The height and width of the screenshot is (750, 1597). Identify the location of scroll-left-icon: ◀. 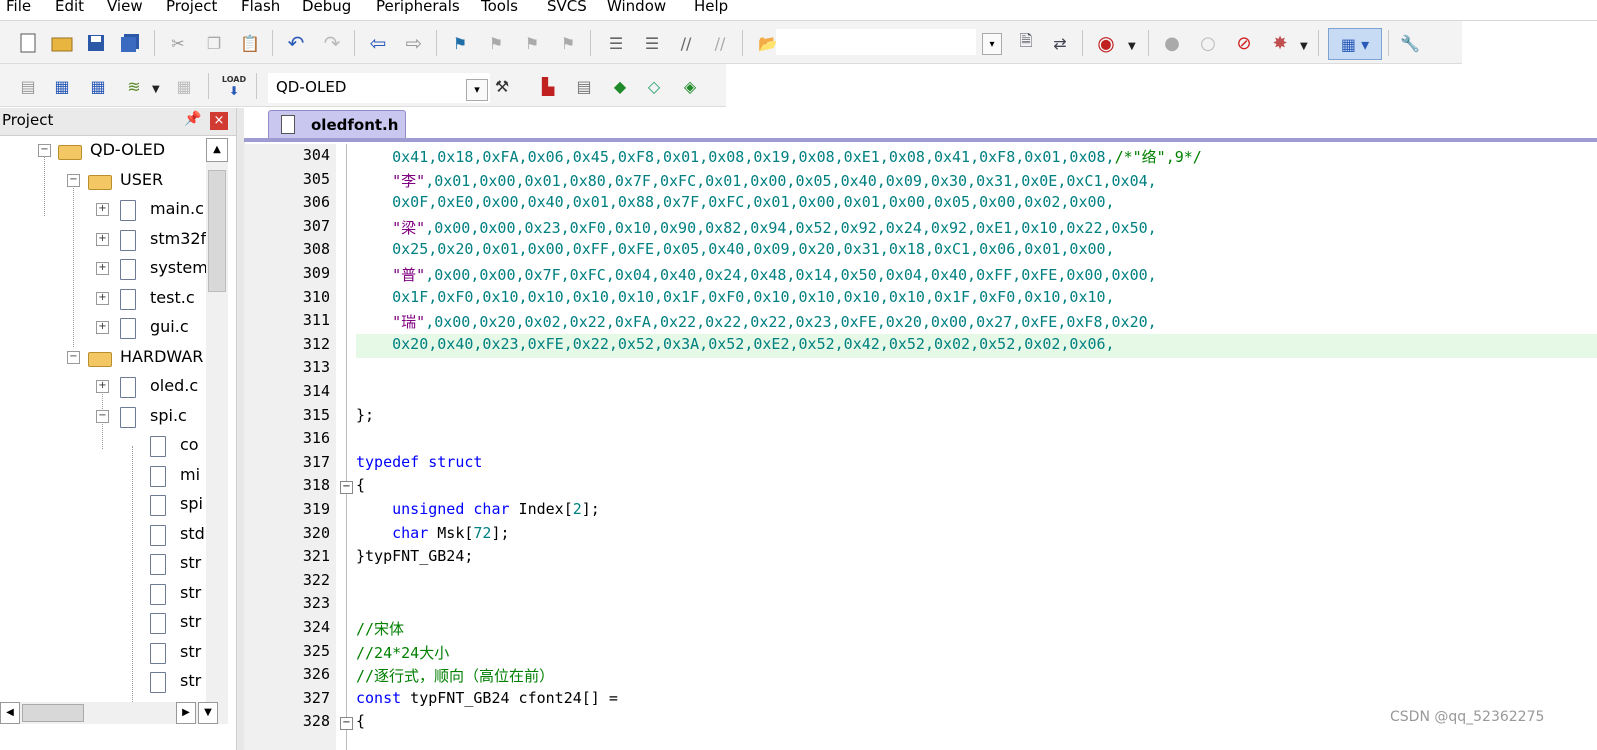
(10, 713).